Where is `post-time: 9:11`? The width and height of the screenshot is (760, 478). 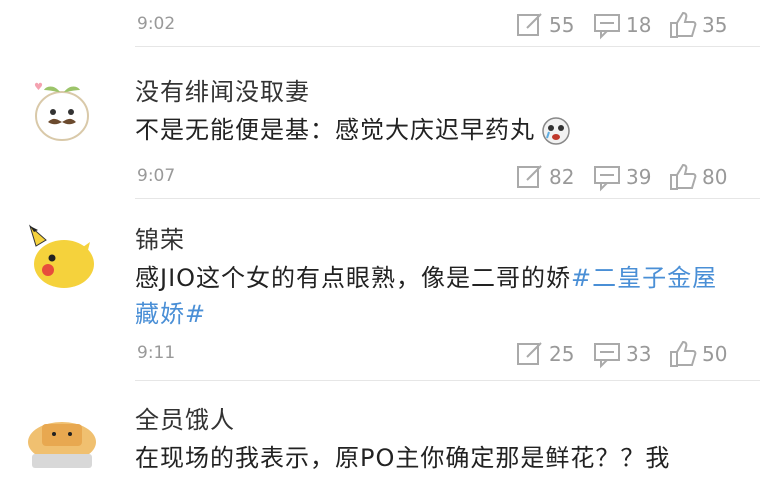
post-time: 9:11 is located at coordinates (156, 353).